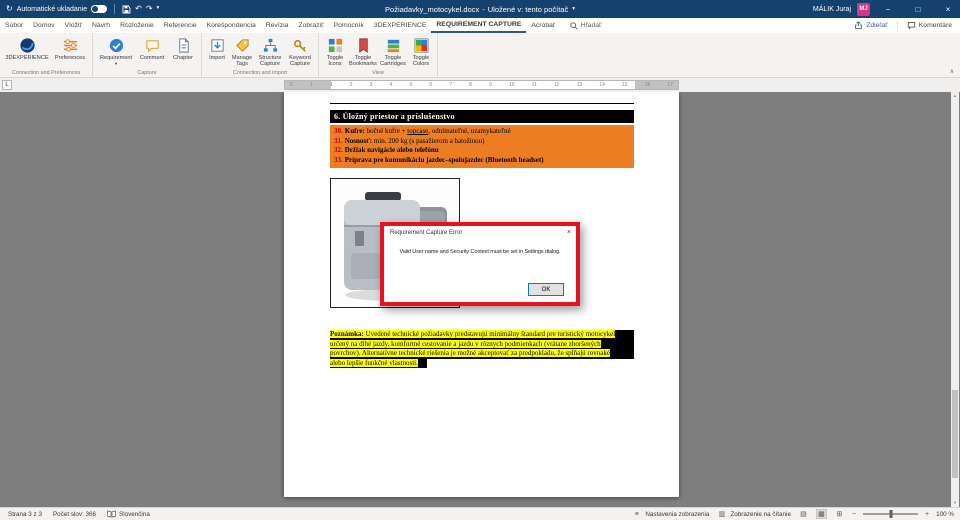  What do you see at coordinates (859, 25) in the screenshot?
I see `share-icon` at bounding box center [859, 25].